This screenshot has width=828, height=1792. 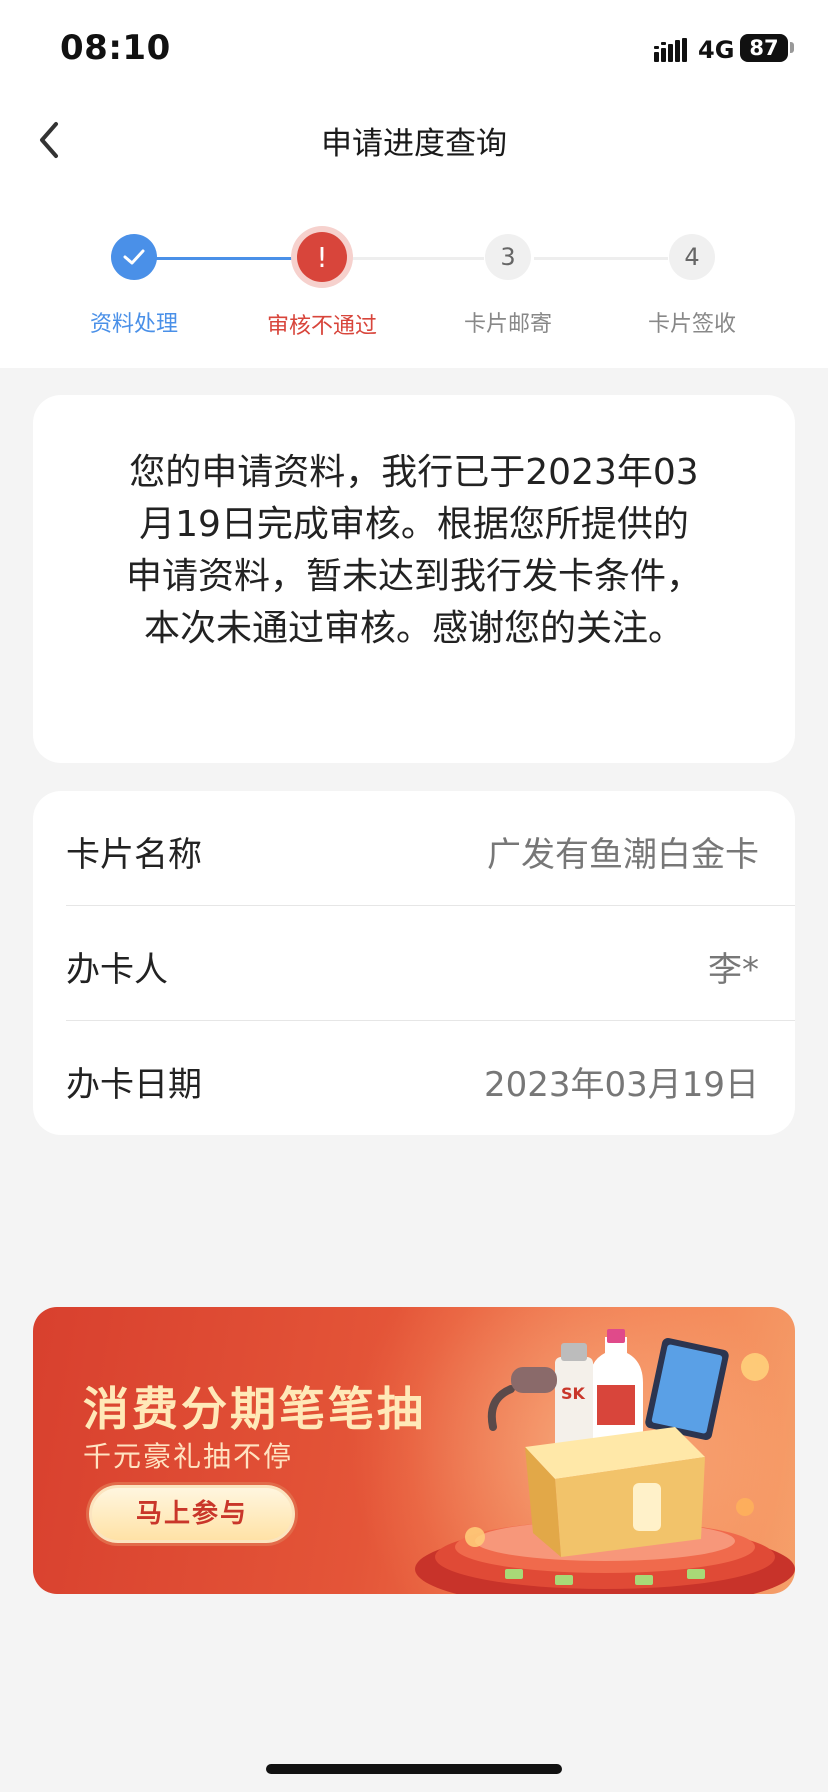 What do you see at coordinates (134, 855) in the screenshot?
I see `info-label: 卡片名称` at bounding box center [134, 855].